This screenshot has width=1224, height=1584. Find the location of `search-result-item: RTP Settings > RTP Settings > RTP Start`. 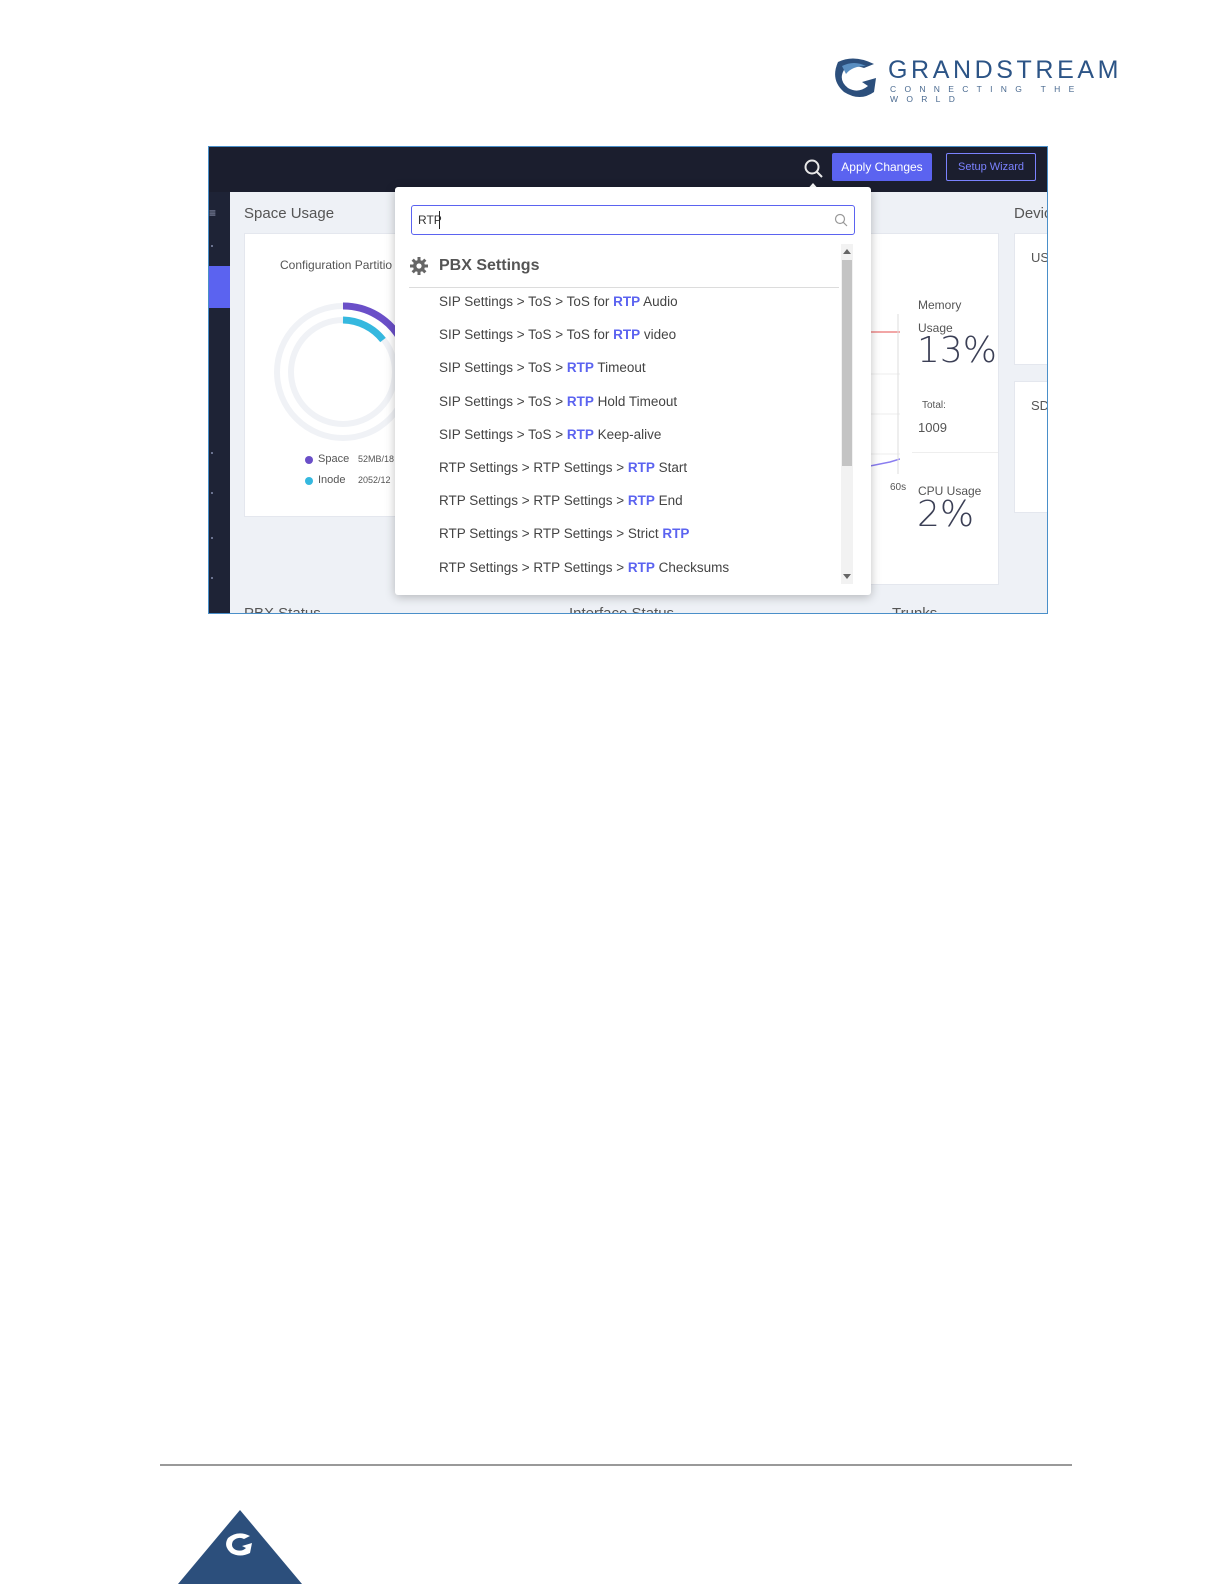

search-result-item: RTP Settings > RTP Settings > RTP Start is located at coordinates (584, 473).